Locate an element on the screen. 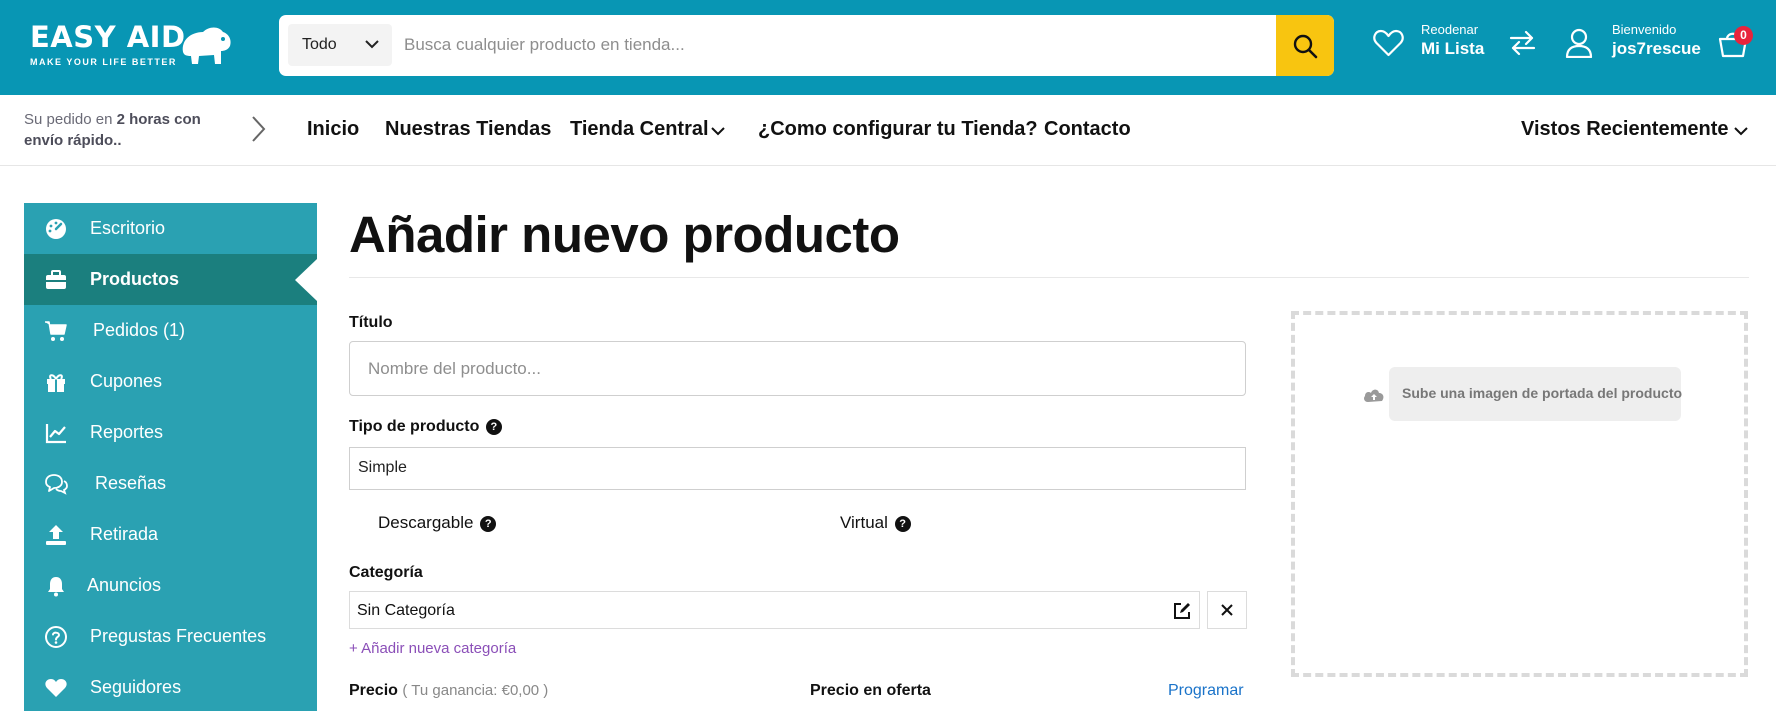 This screenshot has width=1776, height=711. sidebar-item-reportes: Reportes is located at coordinates (170, 432).